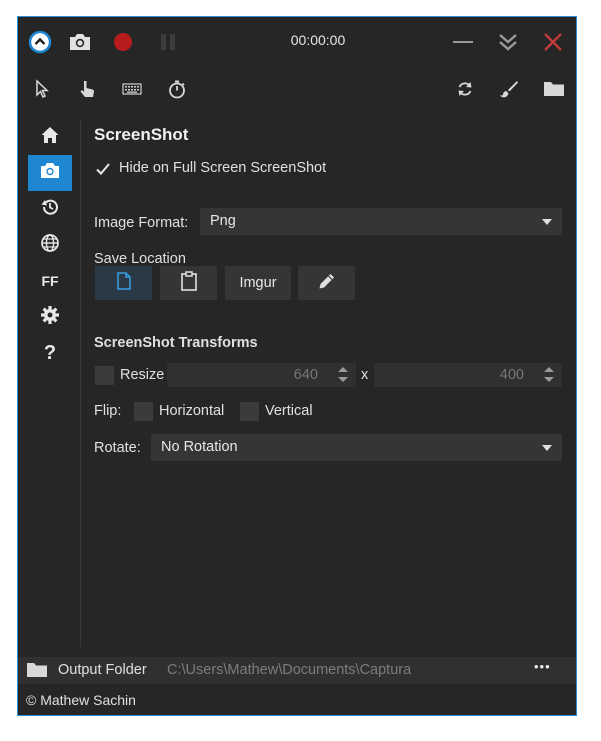 Image resolution: width=601 pixels, height=741 pixels. What do you see at coordinates (132, 89) in the screenshot?
I see `keyboard-icon` at bounding box center [132, 89].